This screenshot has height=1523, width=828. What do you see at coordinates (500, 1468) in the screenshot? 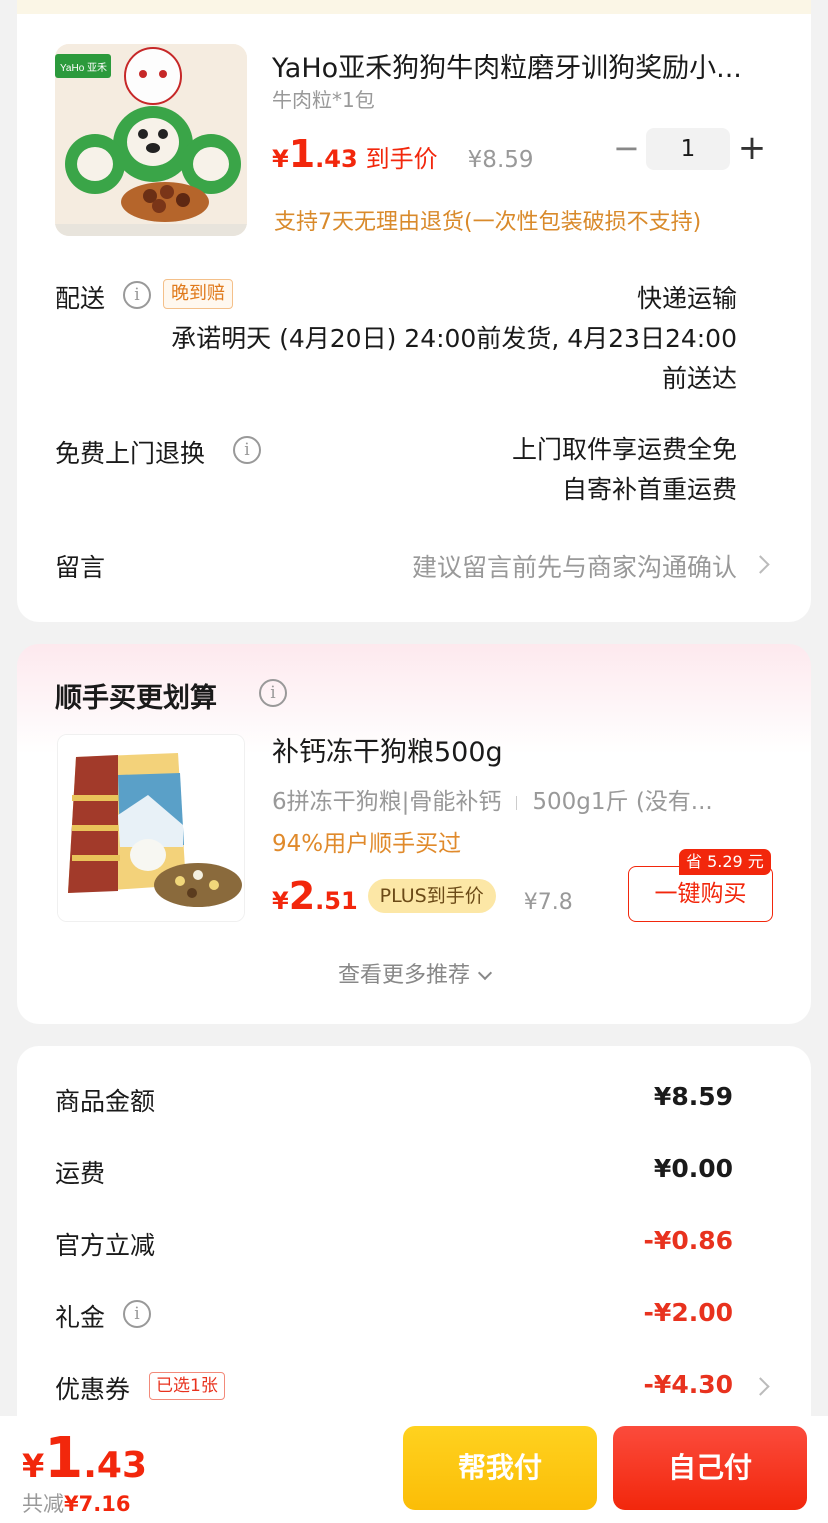
I see `help-me-pay-button: 帮我付` at bounding box center [500, 1468].